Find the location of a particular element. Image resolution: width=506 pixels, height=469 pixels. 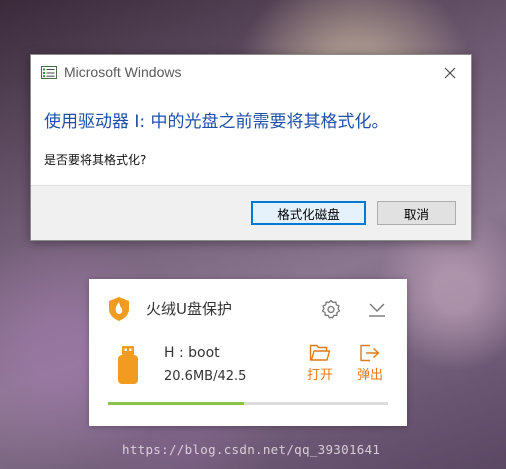

dialog-footer: 格式化磁盘 取消 is located at coordinates (251, 212).